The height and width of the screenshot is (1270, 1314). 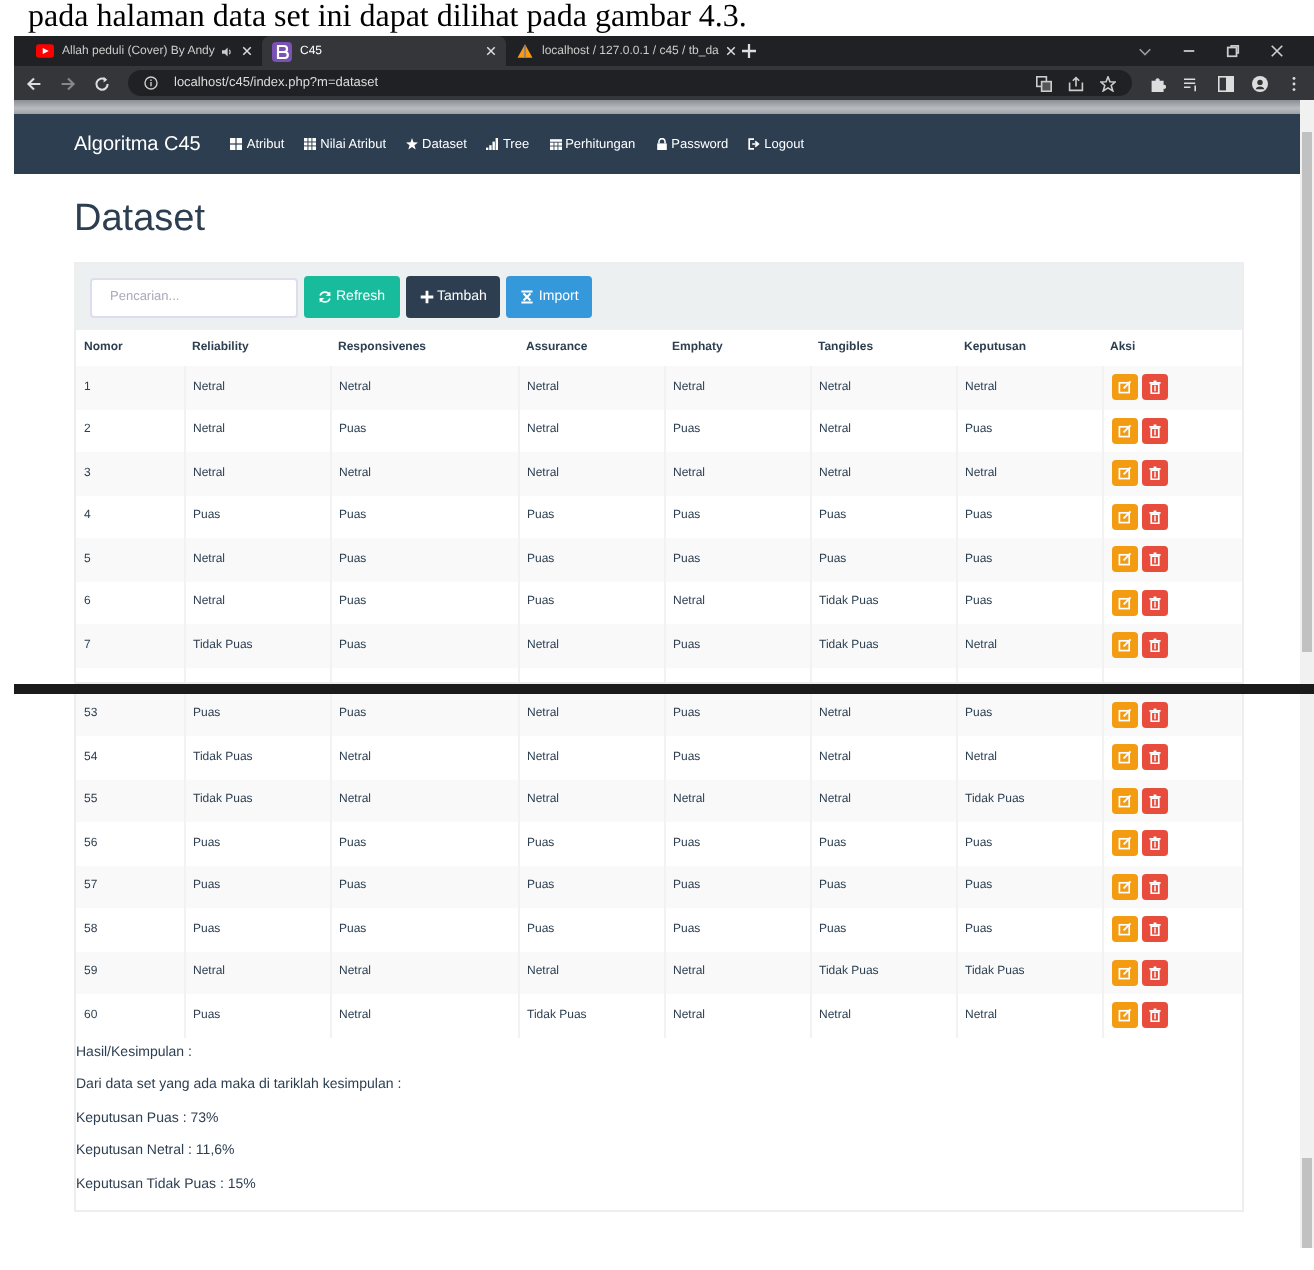 What do you see at coordinates (387, 18) in the screenshot?
I see `document-caption: pada halaman data set ini dapat dilihat pada gambar 4.3.` at bounding box center [387, 18].